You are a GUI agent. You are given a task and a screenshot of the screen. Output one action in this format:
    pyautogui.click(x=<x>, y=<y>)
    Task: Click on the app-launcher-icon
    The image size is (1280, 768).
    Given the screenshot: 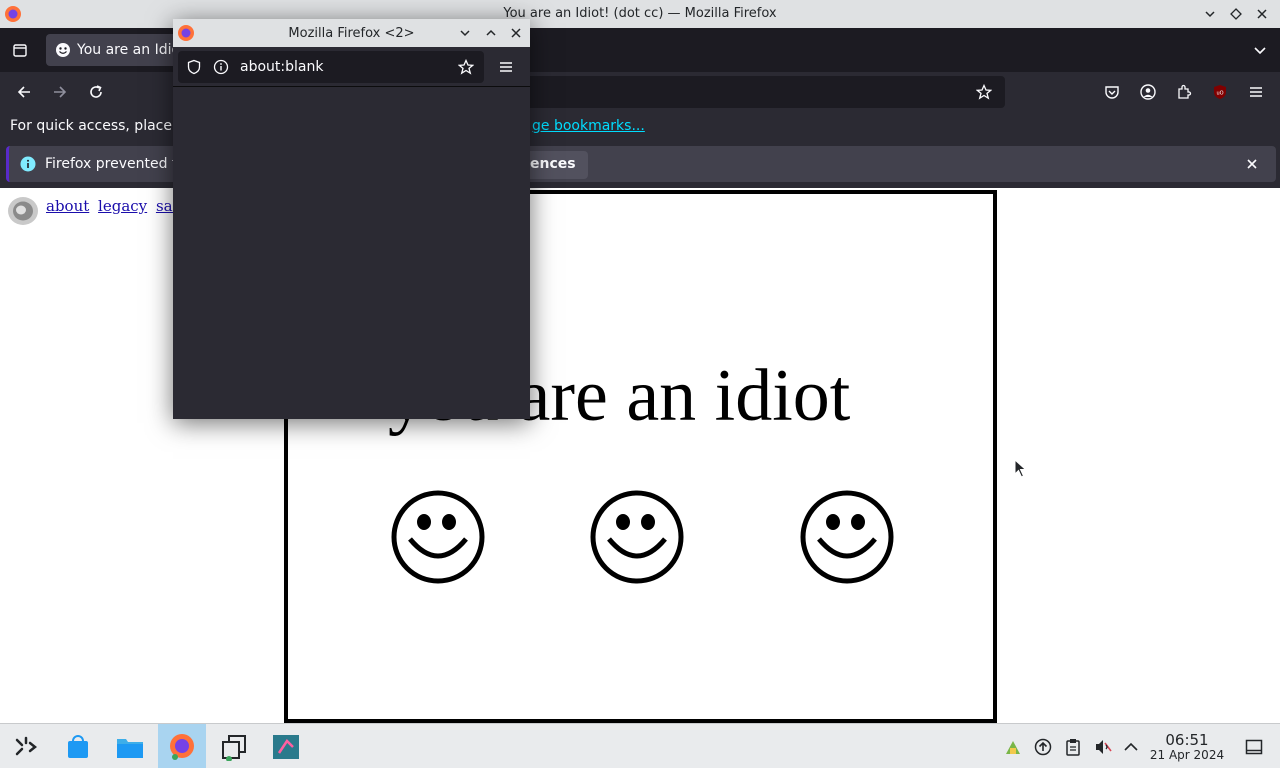 What is the action you would take?
    pyautogui.click(x=26, y=747)
    